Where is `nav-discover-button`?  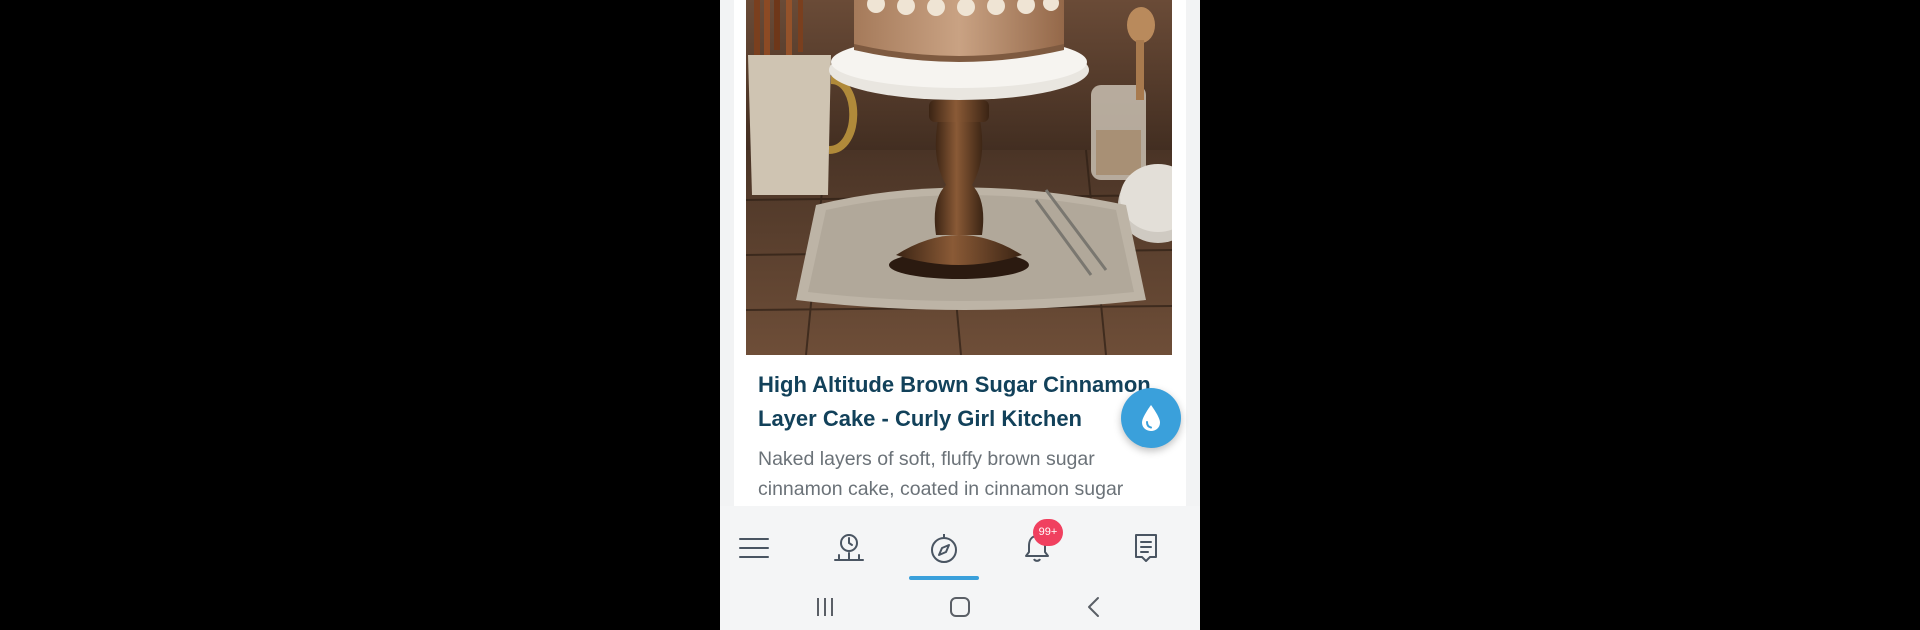
nav-discover-button is located at coordinates (944, 548).